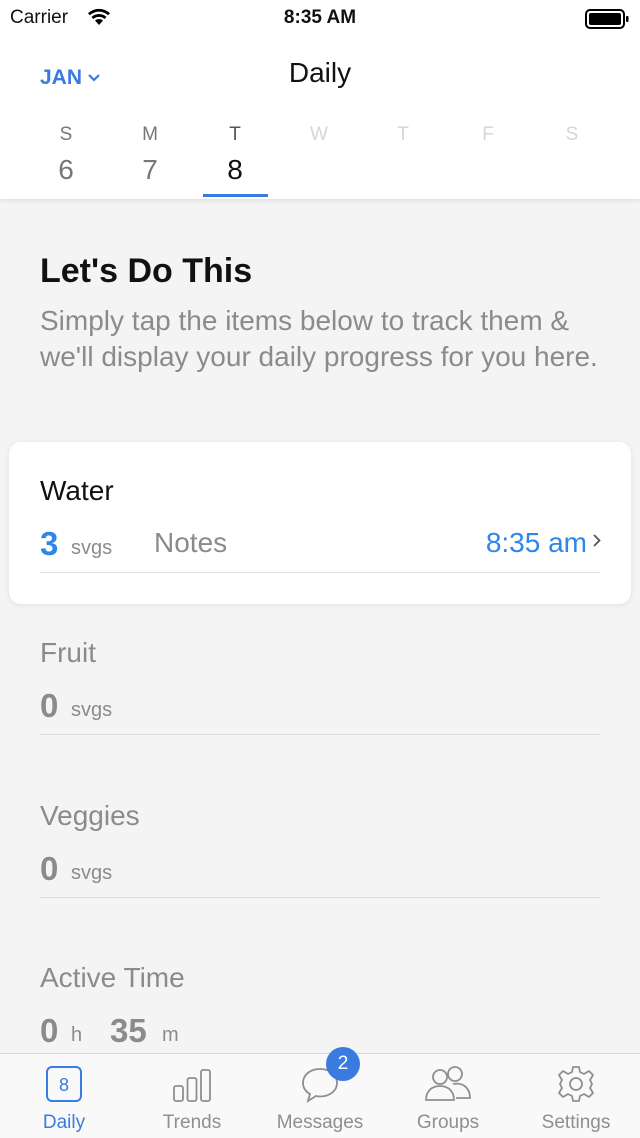 Image resolution: width=640 pixels, height=1138 pixels. Describe the element at coordinates (343, 1064) in the screenshot. I see `messages-badge: 2` at that location.